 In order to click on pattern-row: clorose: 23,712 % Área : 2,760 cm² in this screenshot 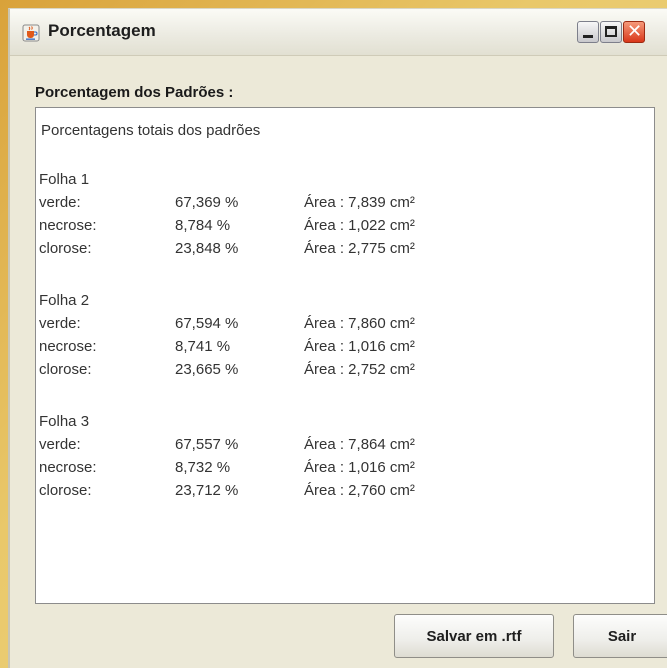, I will do `click(339, 493)`.